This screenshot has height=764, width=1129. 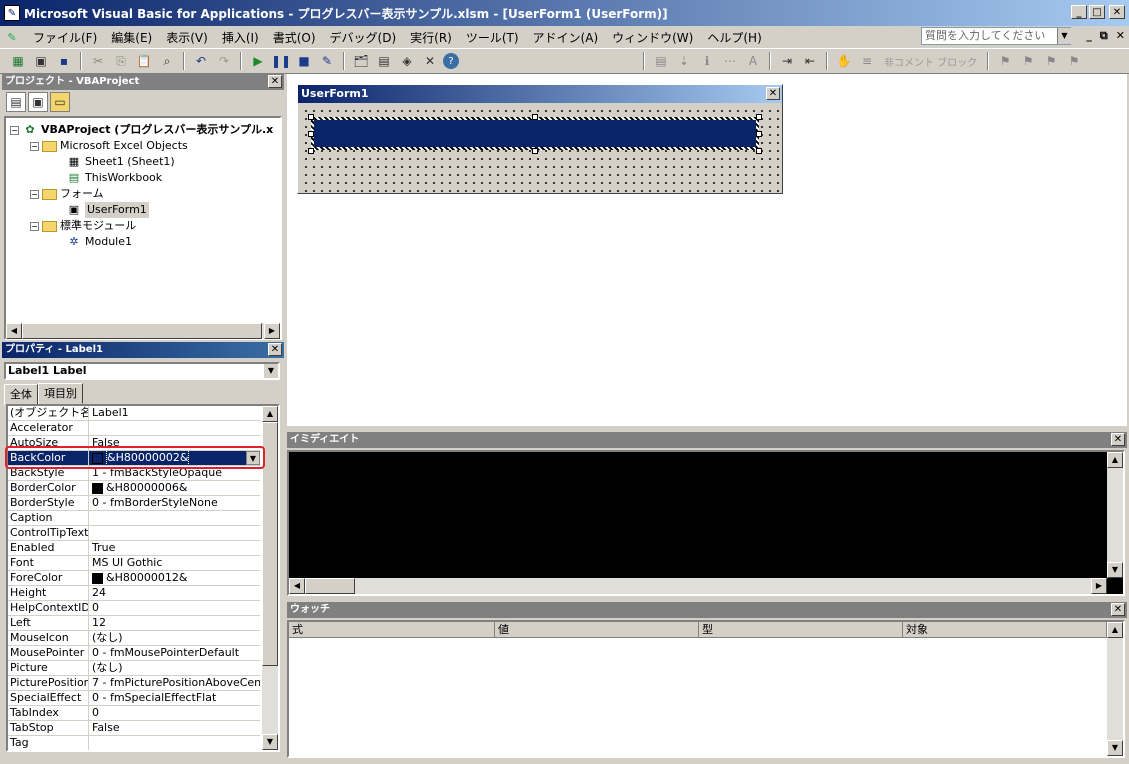 What do you see at coordinates (271, 371) in the screenshot?
I see `chevron-down-icon: ▼` at bounding box center [271, 371].